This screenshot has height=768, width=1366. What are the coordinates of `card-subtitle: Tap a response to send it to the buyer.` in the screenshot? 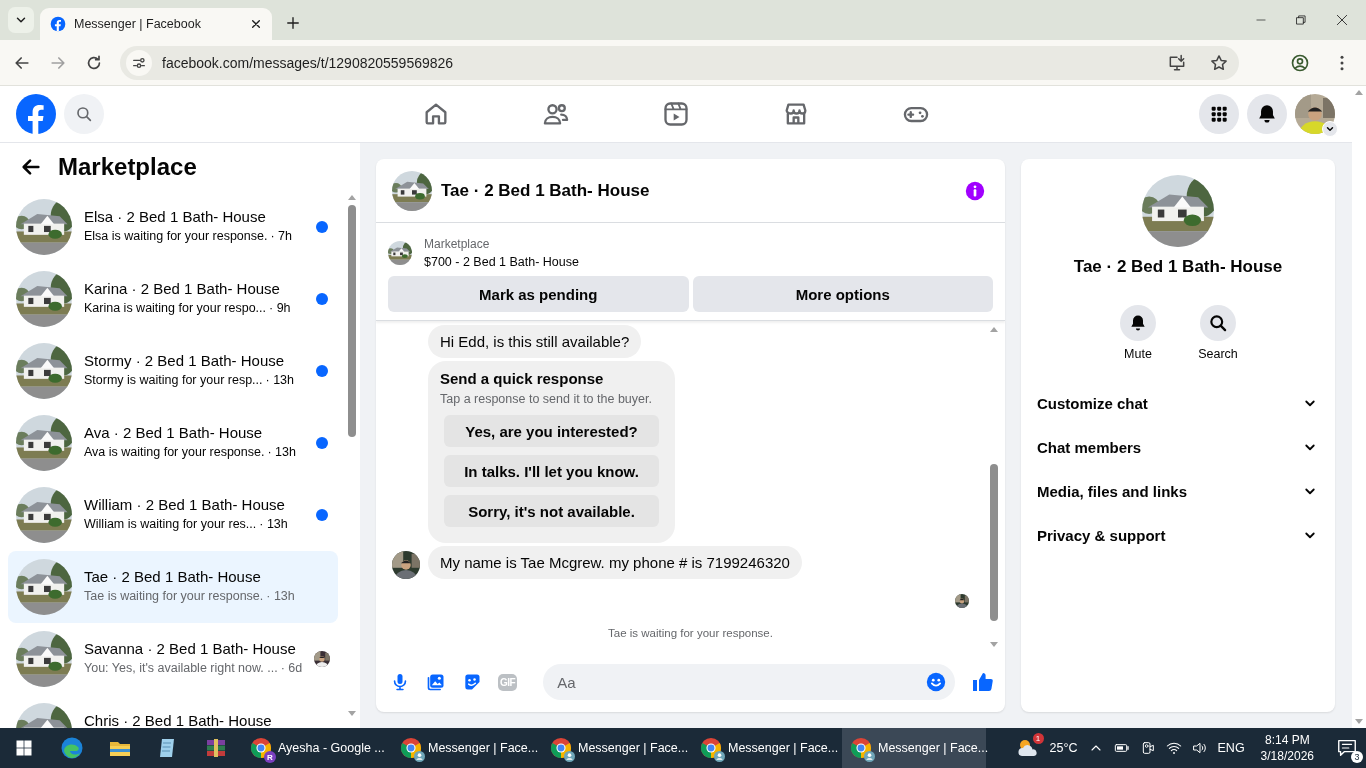 It's located at (546, 399).